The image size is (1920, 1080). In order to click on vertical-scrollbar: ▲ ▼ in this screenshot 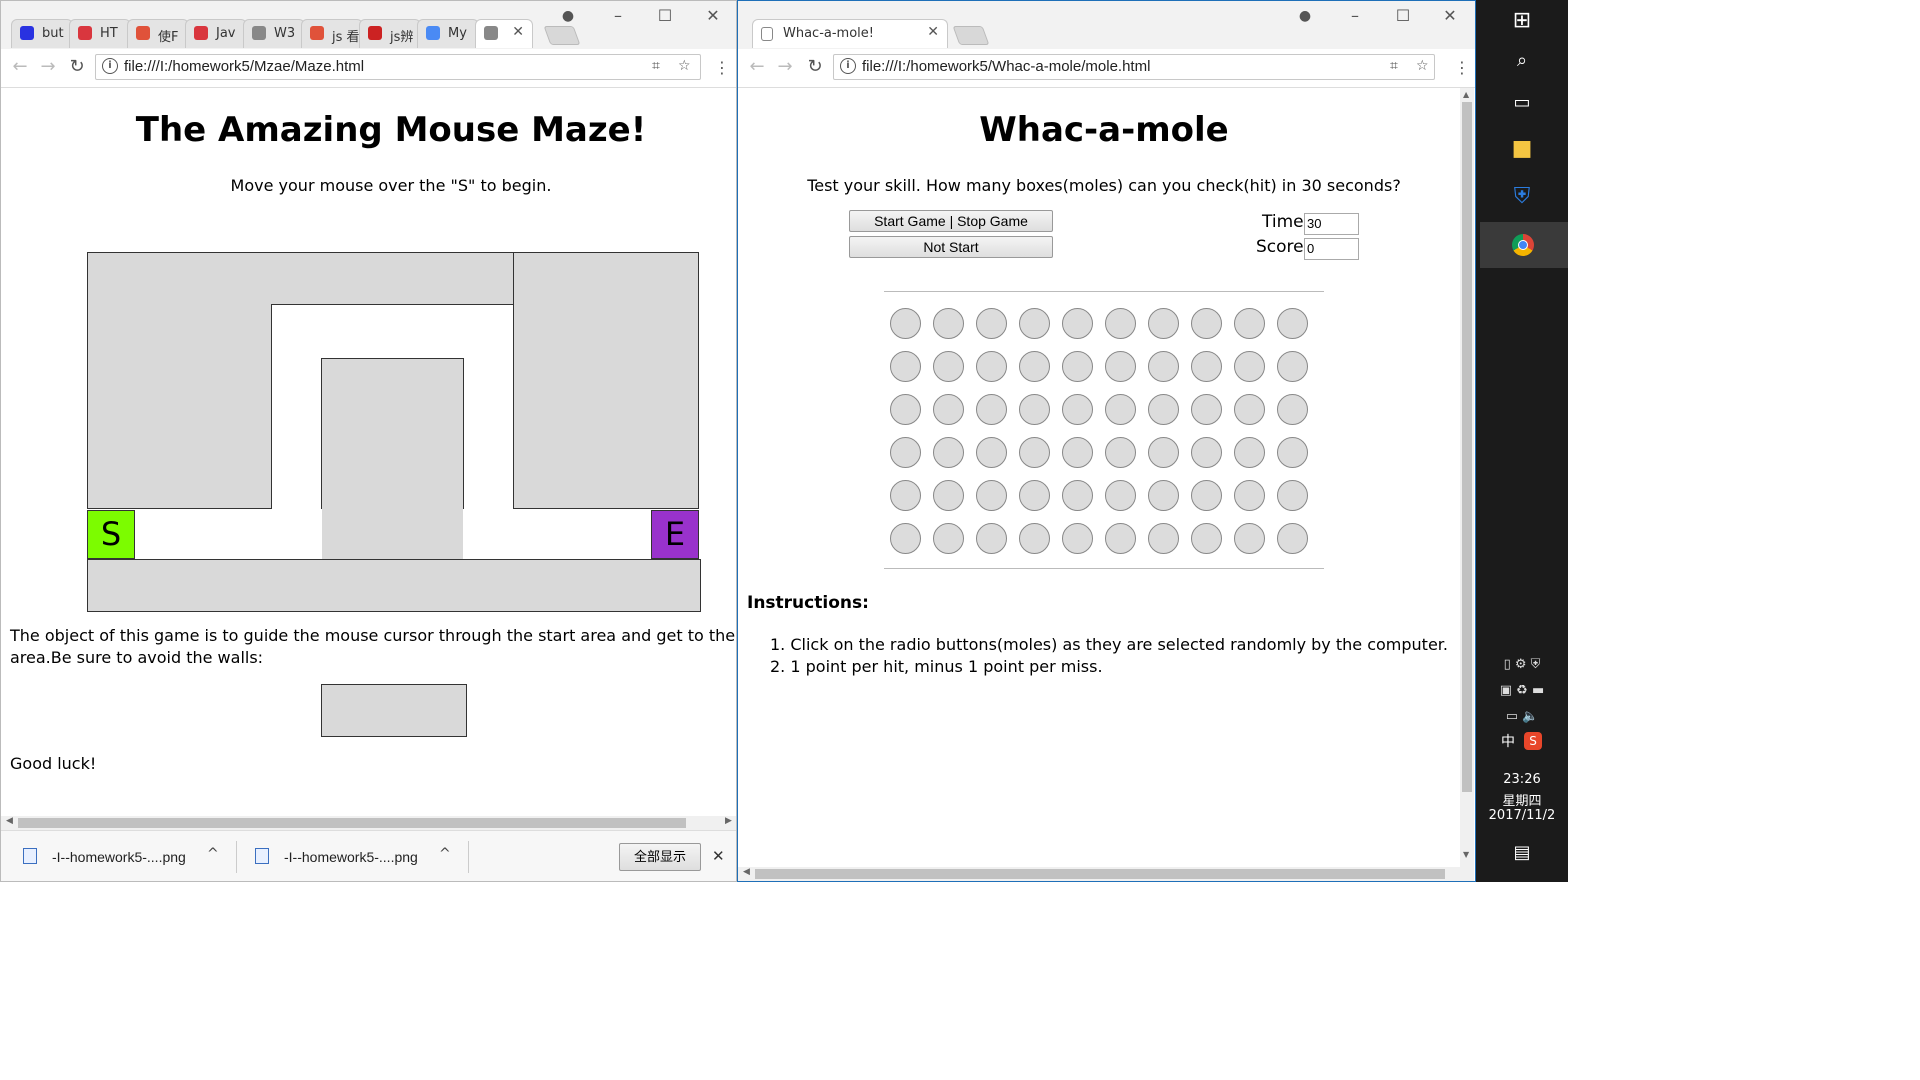, I will do `click(1467, 484)`.